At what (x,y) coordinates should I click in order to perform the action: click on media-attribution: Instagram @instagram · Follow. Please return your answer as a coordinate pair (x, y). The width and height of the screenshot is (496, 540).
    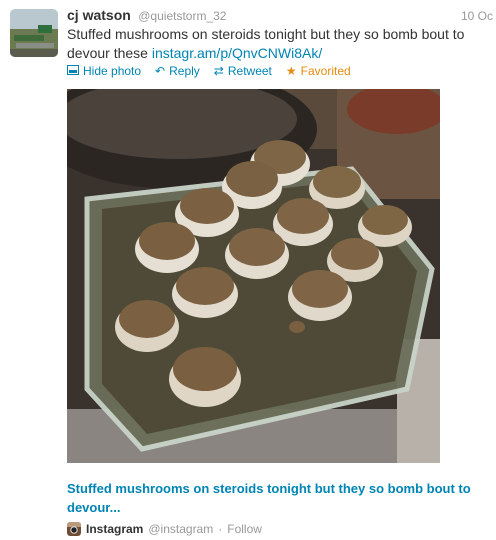
    Looking at the image, I should click on (164, 529).